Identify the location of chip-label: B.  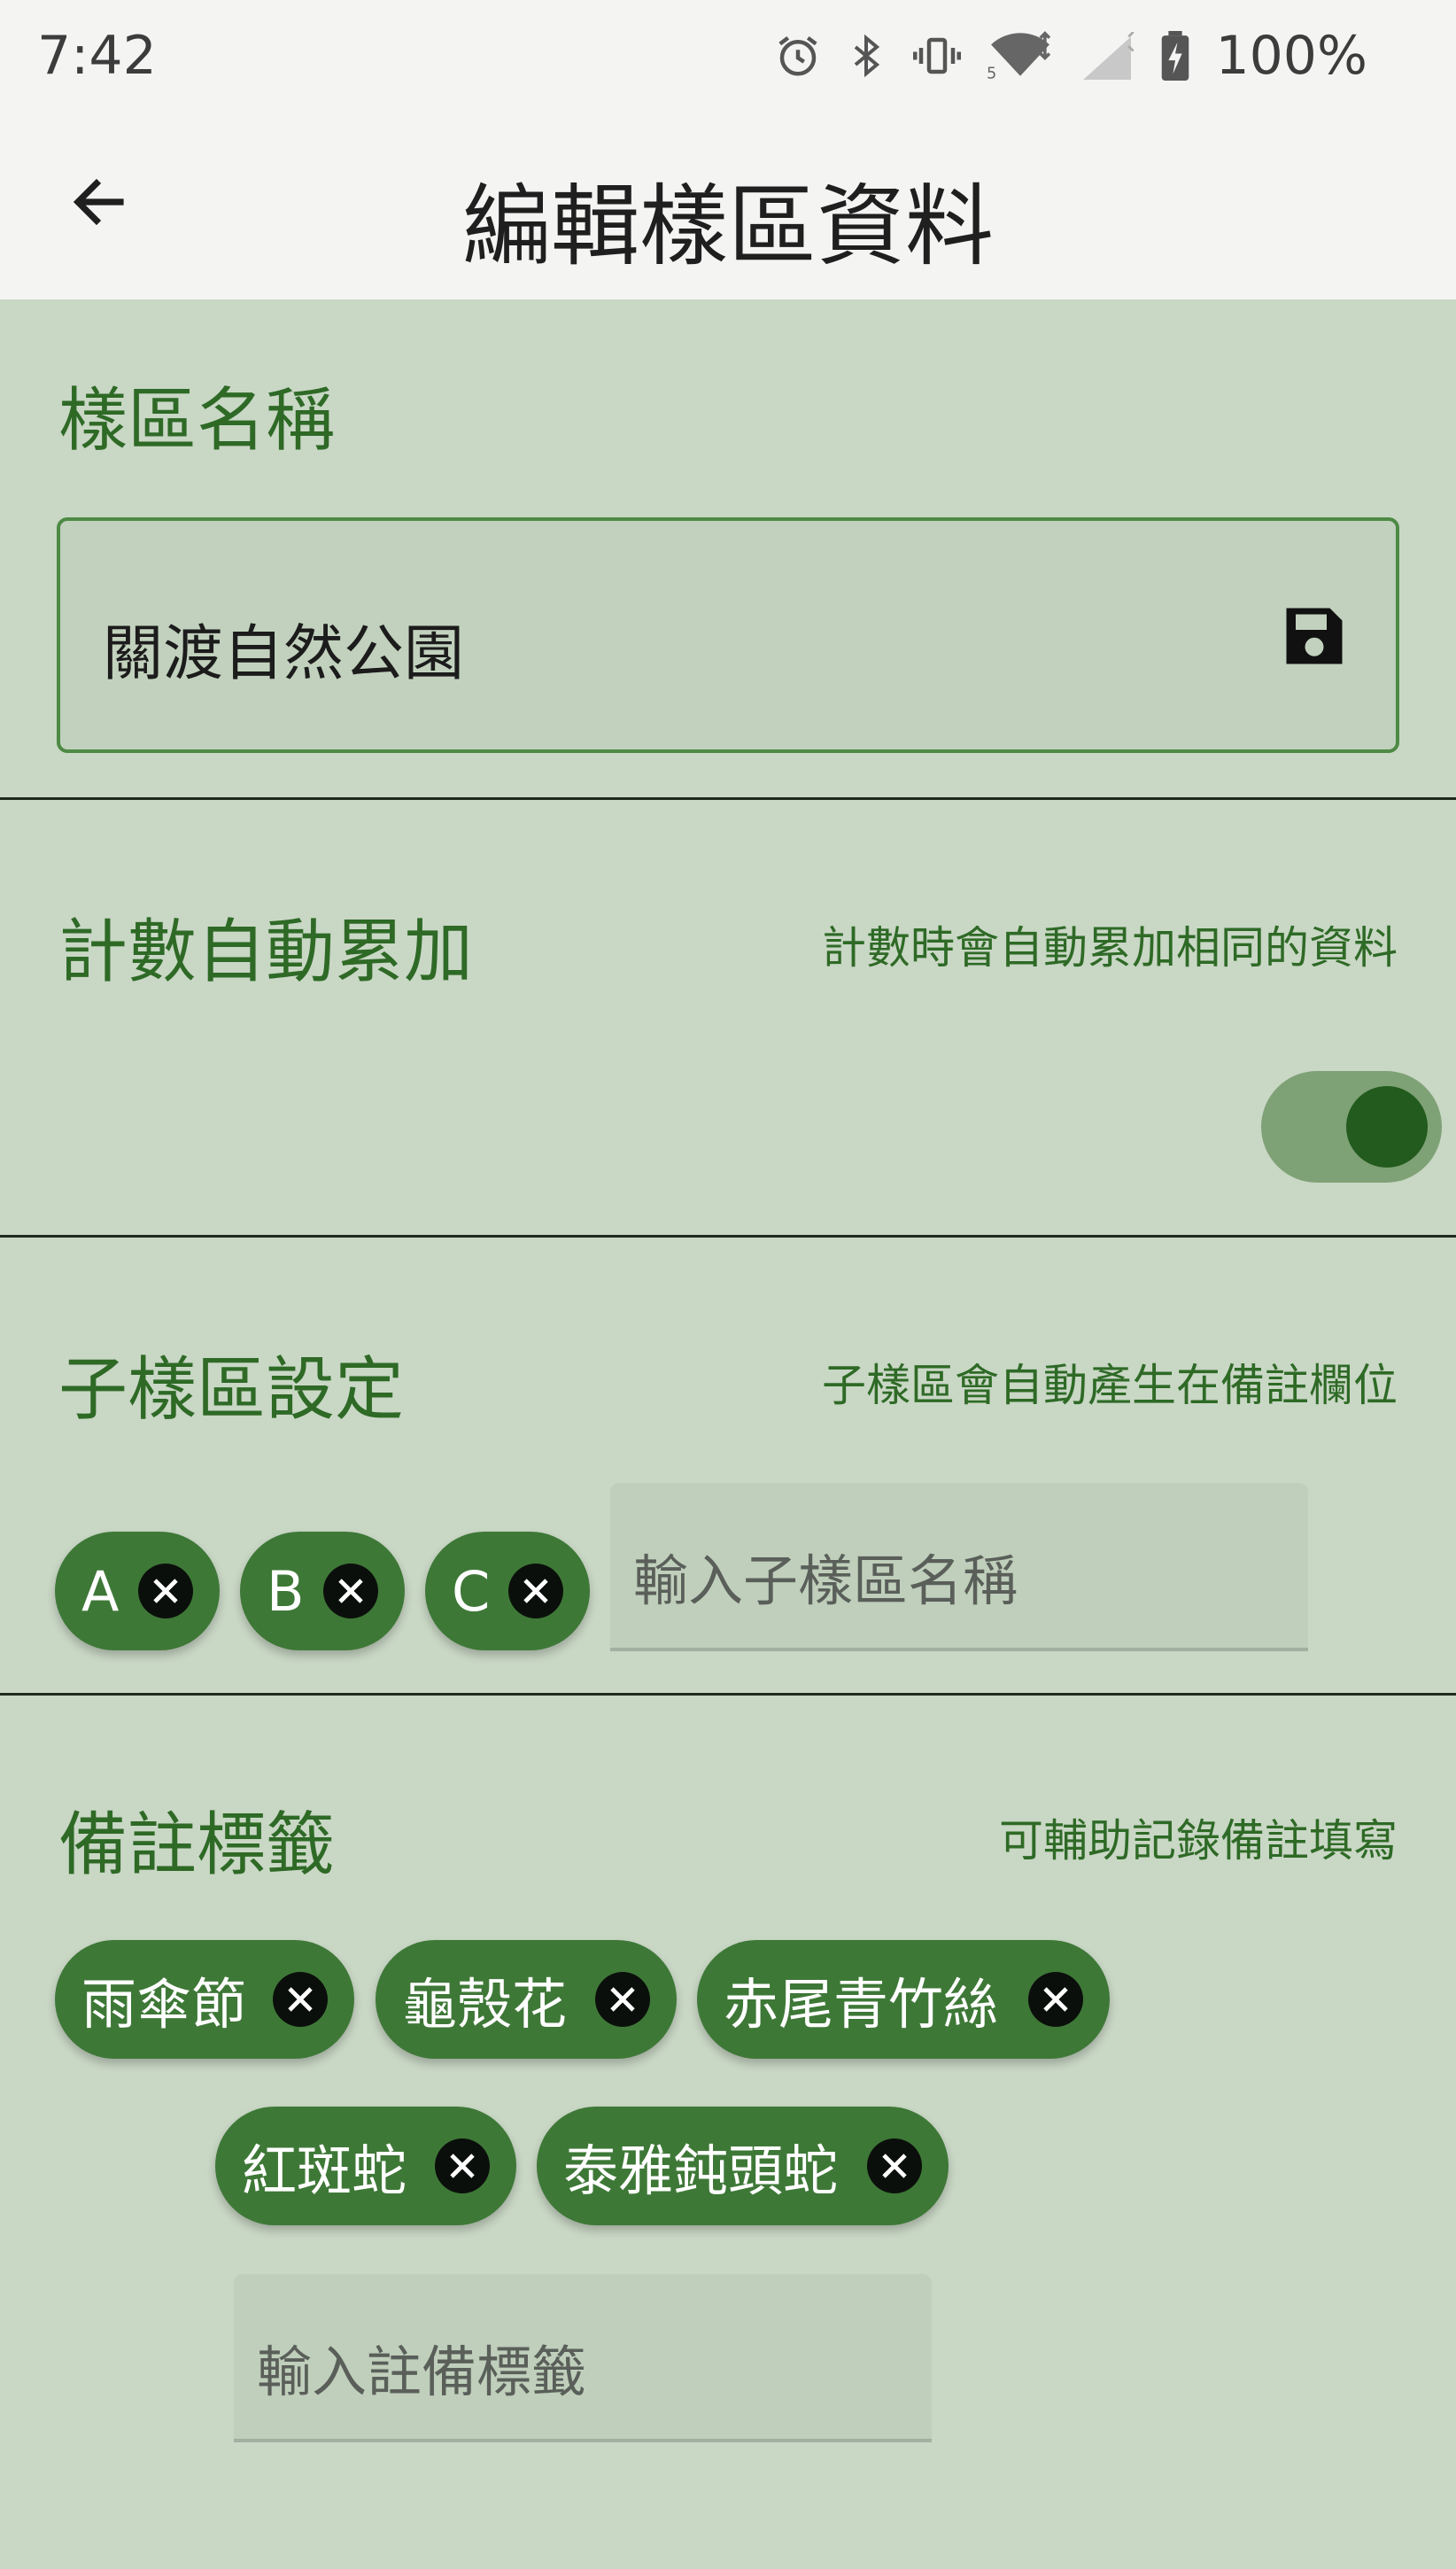
(286, 1591).